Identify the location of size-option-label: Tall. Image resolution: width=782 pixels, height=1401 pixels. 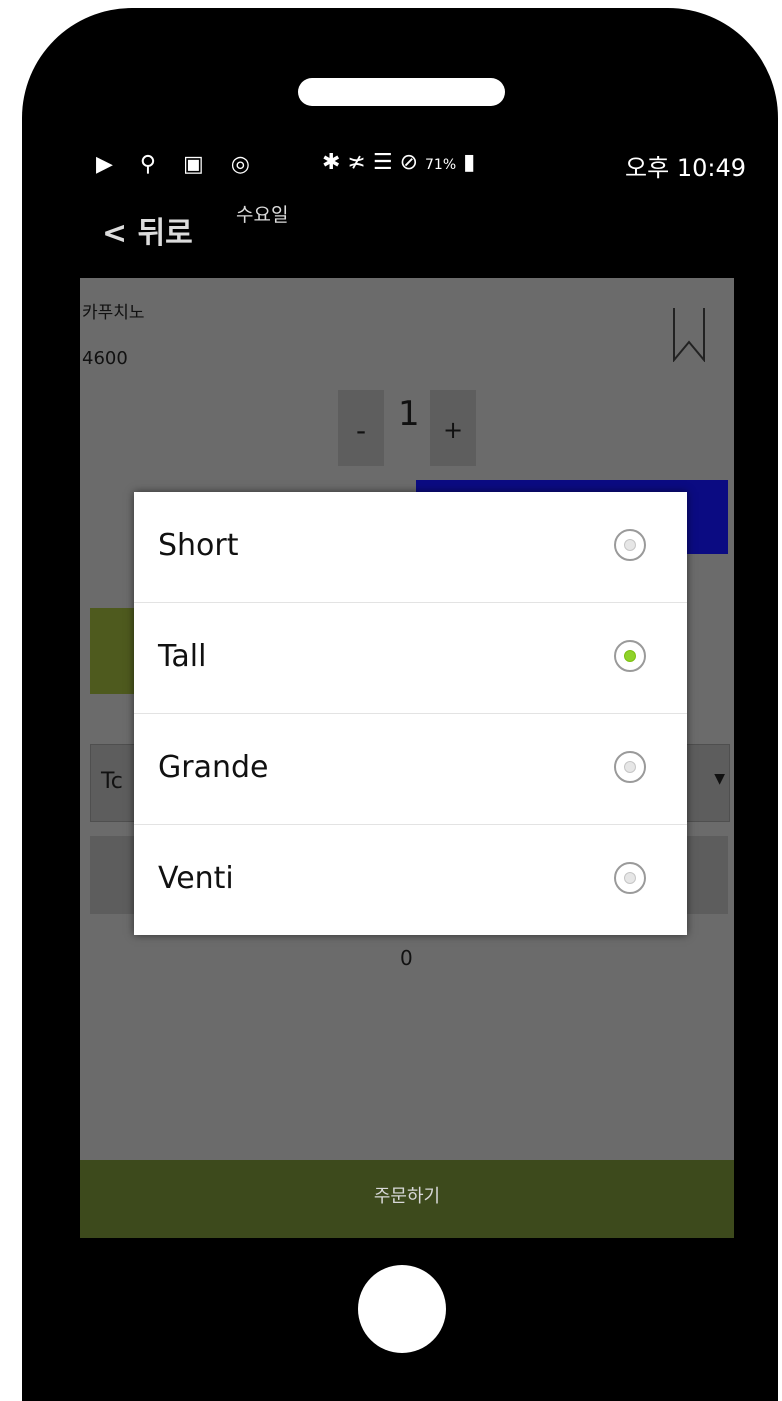
(182, 656).